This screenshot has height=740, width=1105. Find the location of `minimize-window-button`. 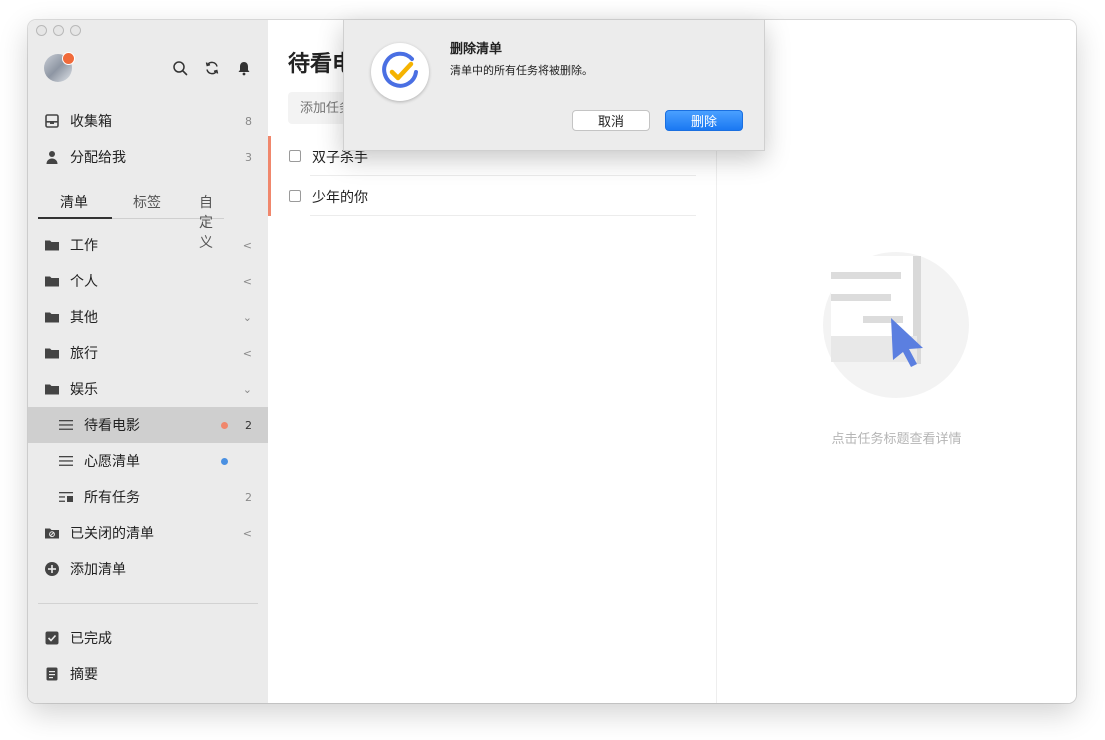

minimize-window-button is located at coordinates (58, 30).